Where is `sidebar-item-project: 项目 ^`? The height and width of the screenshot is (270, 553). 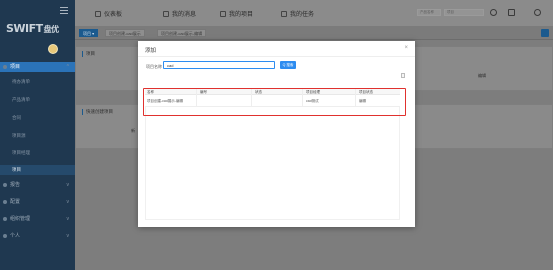
sidebar-item-project: 项目 ^ is located at coordinates (37, 67).